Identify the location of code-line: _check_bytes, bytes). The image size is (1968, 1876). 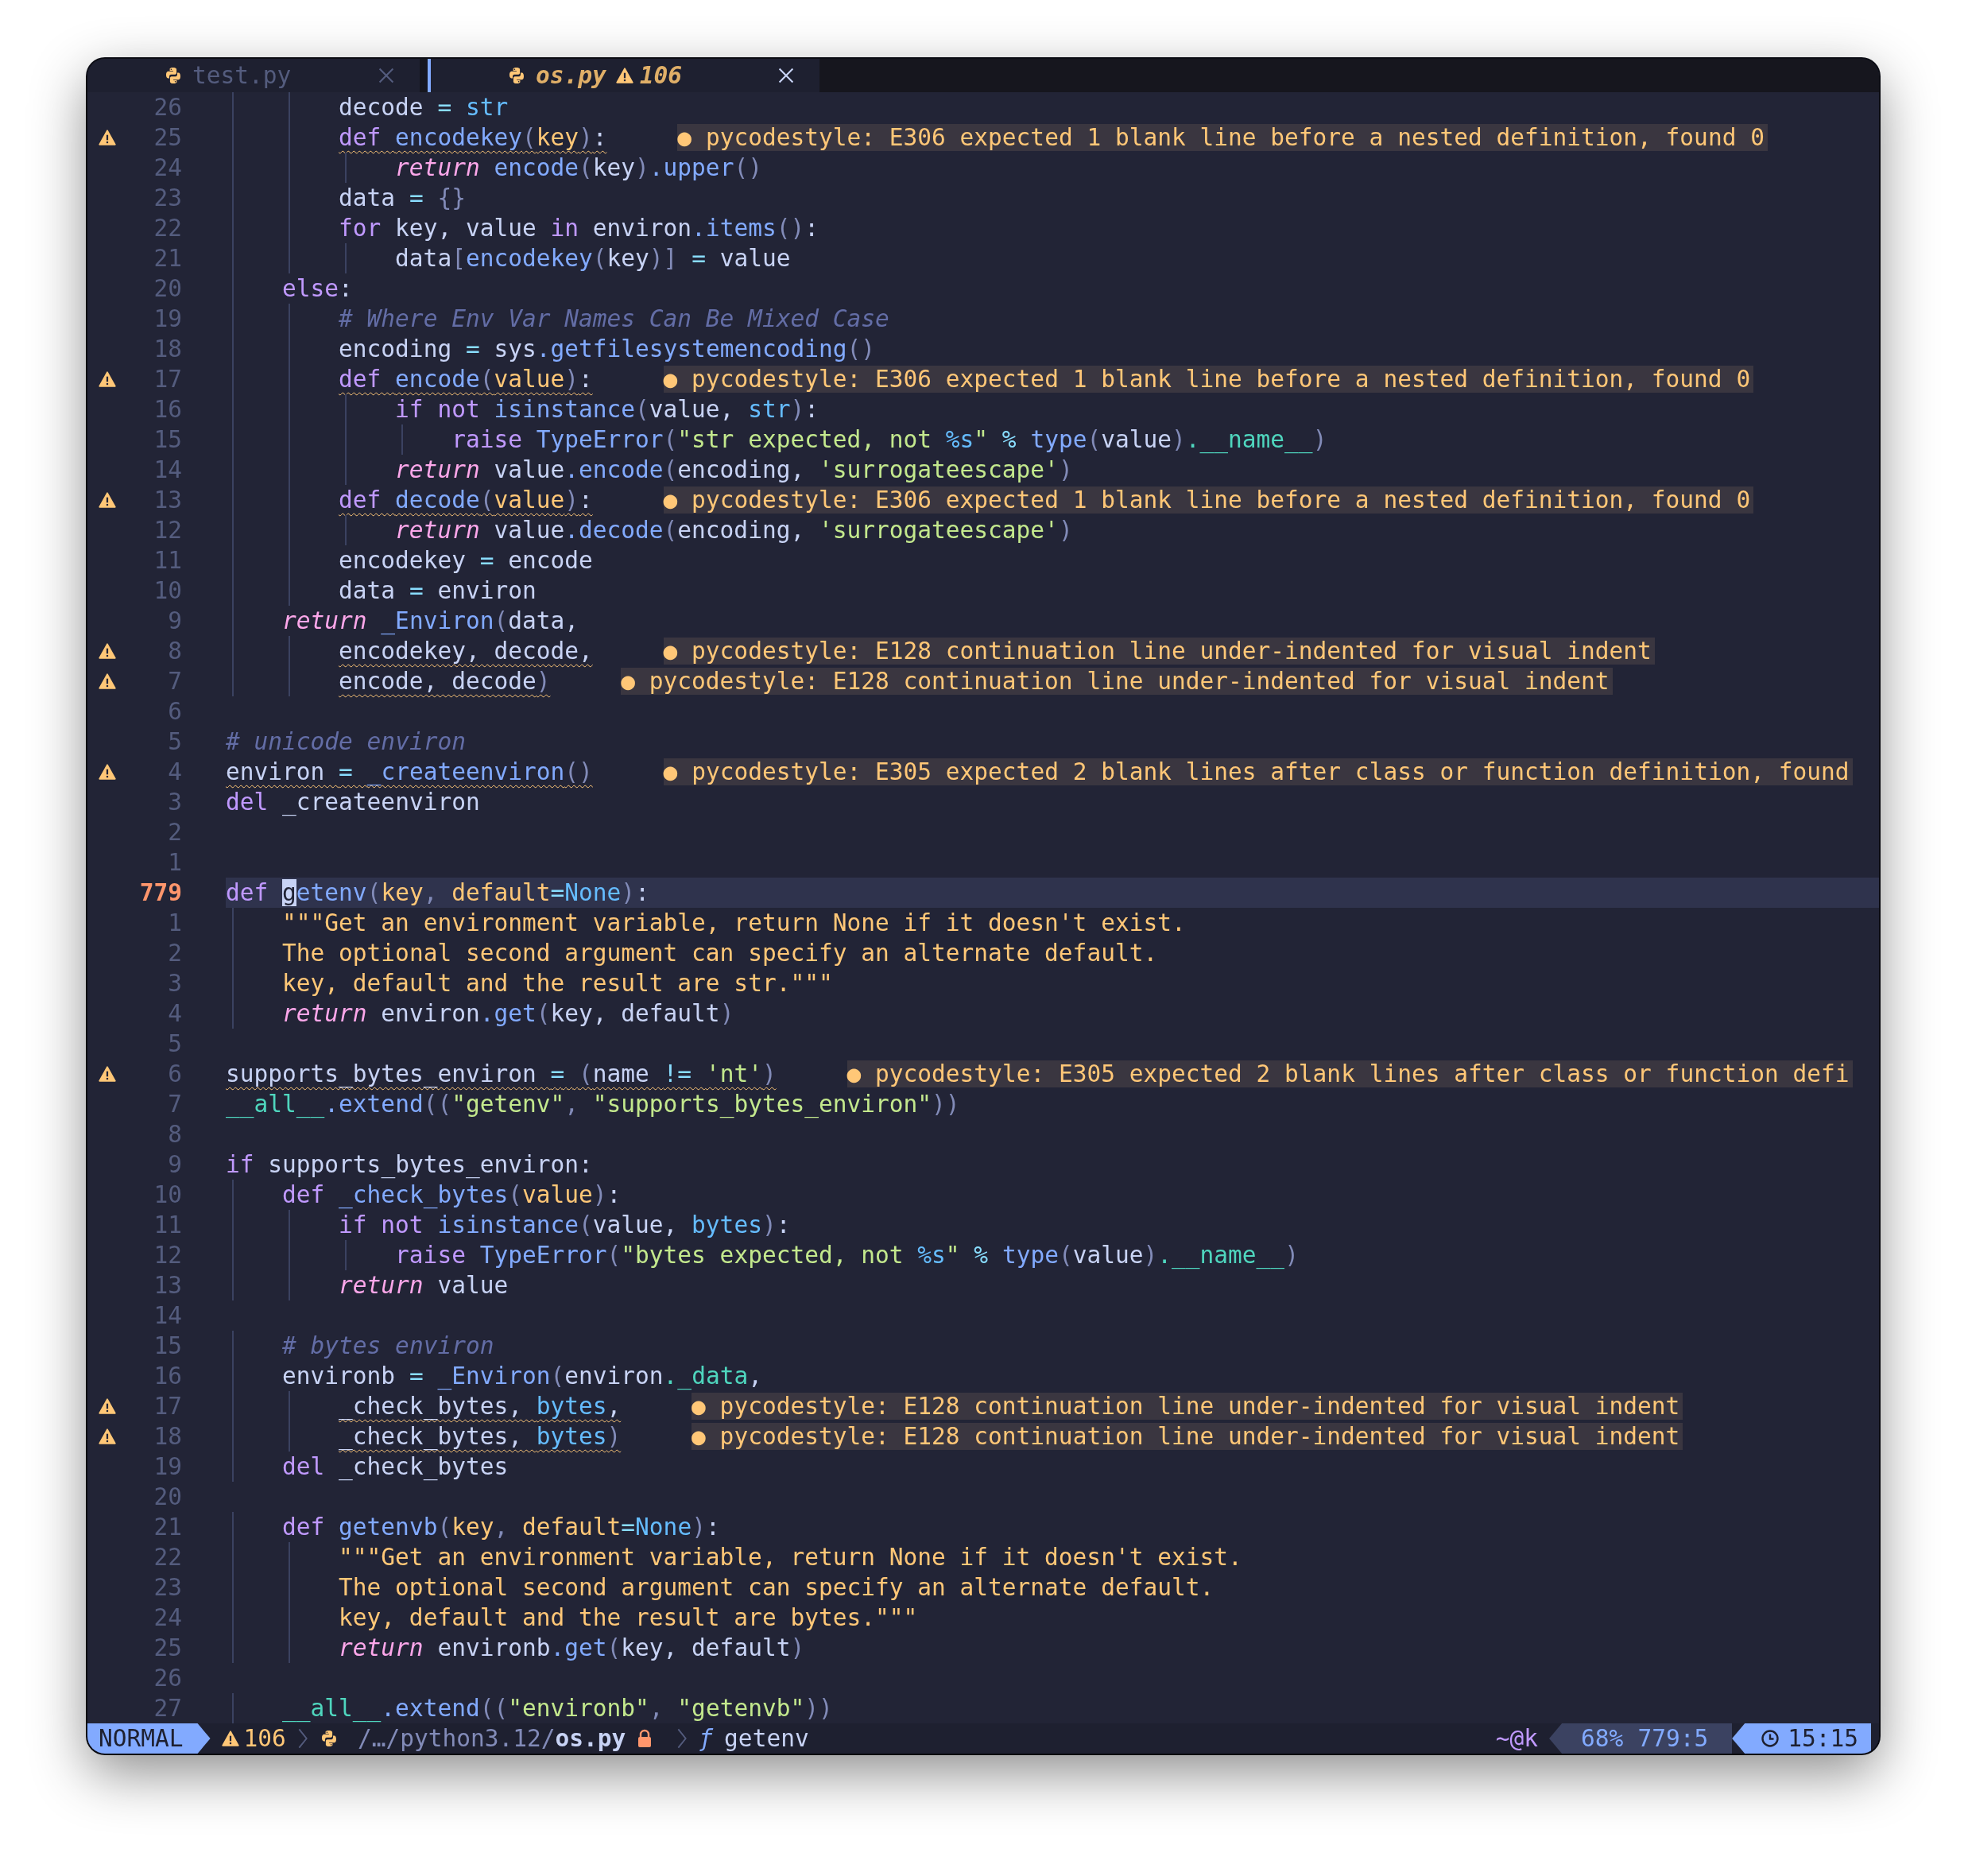
(480, 1436).